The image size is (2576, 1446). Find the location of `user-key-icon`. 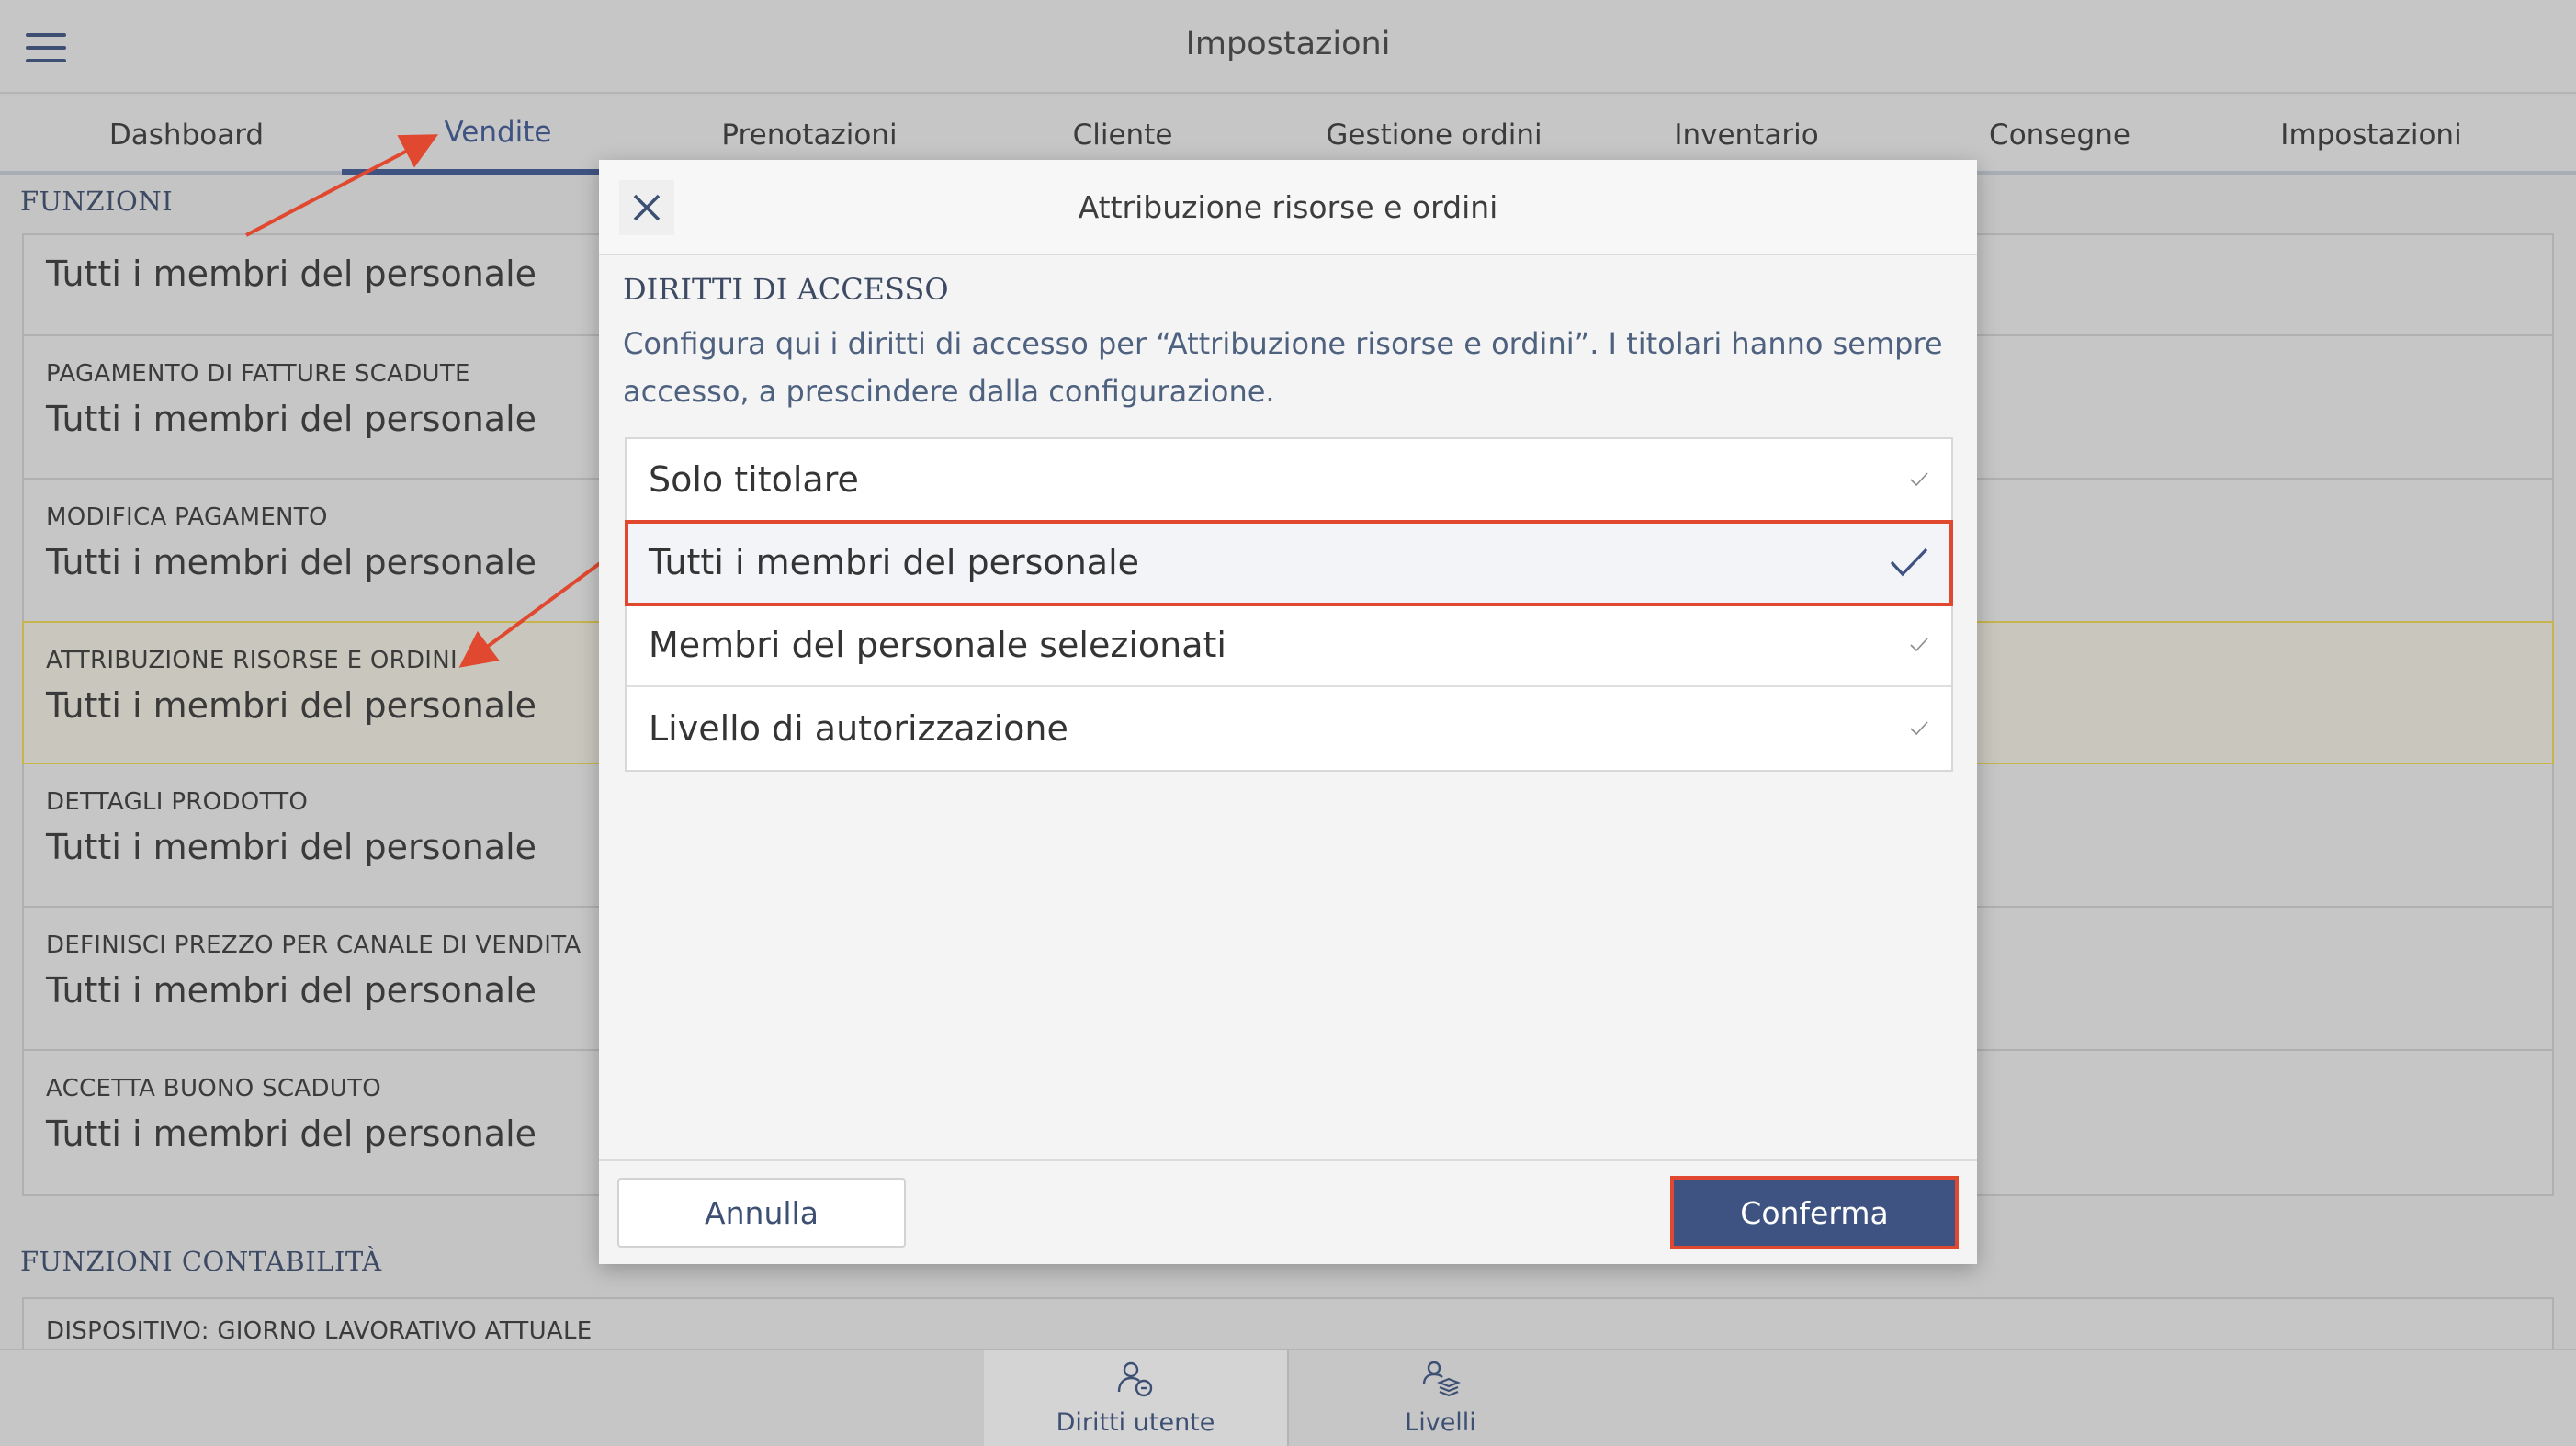

user-key-icon is located at coordinates (1135, 1379).